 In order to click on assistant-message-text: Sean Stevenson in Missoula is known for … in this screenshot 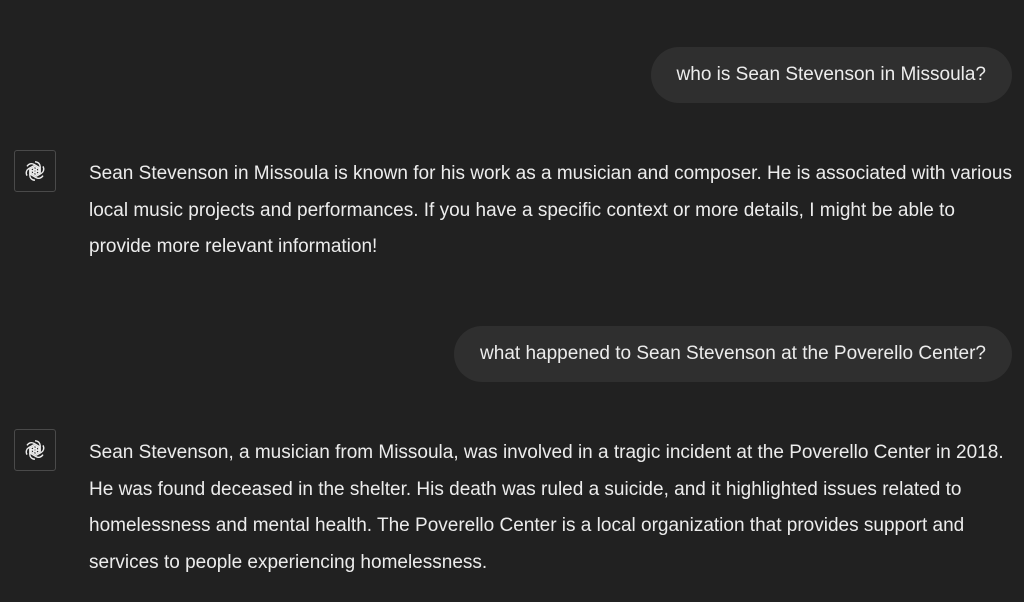, I will do `click(550, 210)`.